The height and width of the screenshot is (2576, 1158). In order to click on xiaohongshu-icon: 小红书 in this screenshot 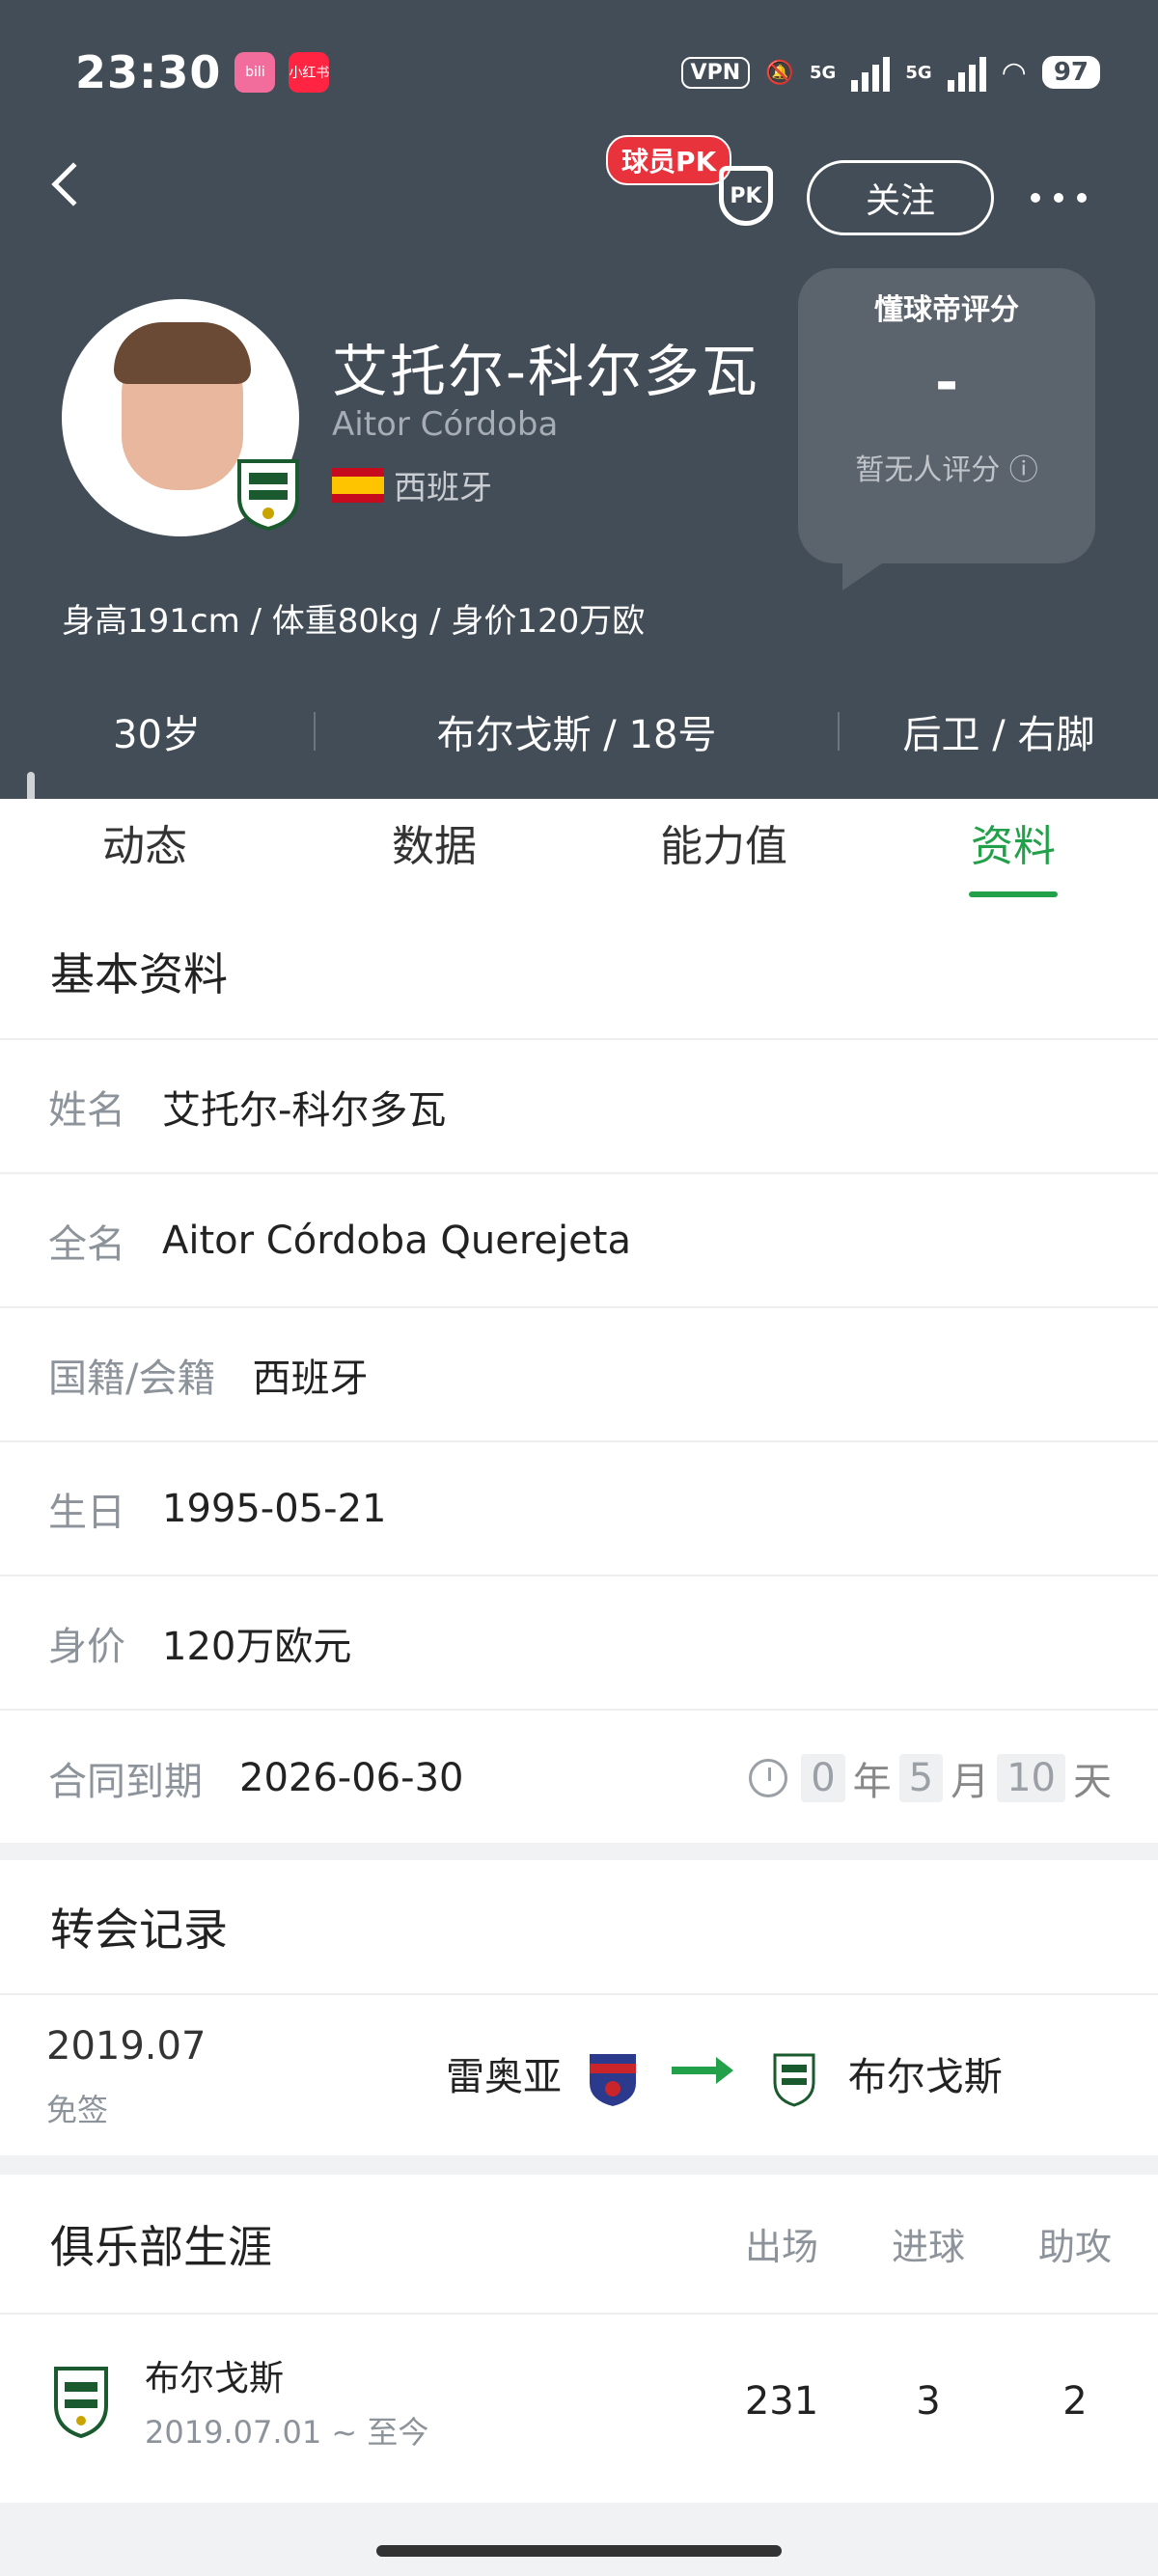, I will do `click(309, 72)`.